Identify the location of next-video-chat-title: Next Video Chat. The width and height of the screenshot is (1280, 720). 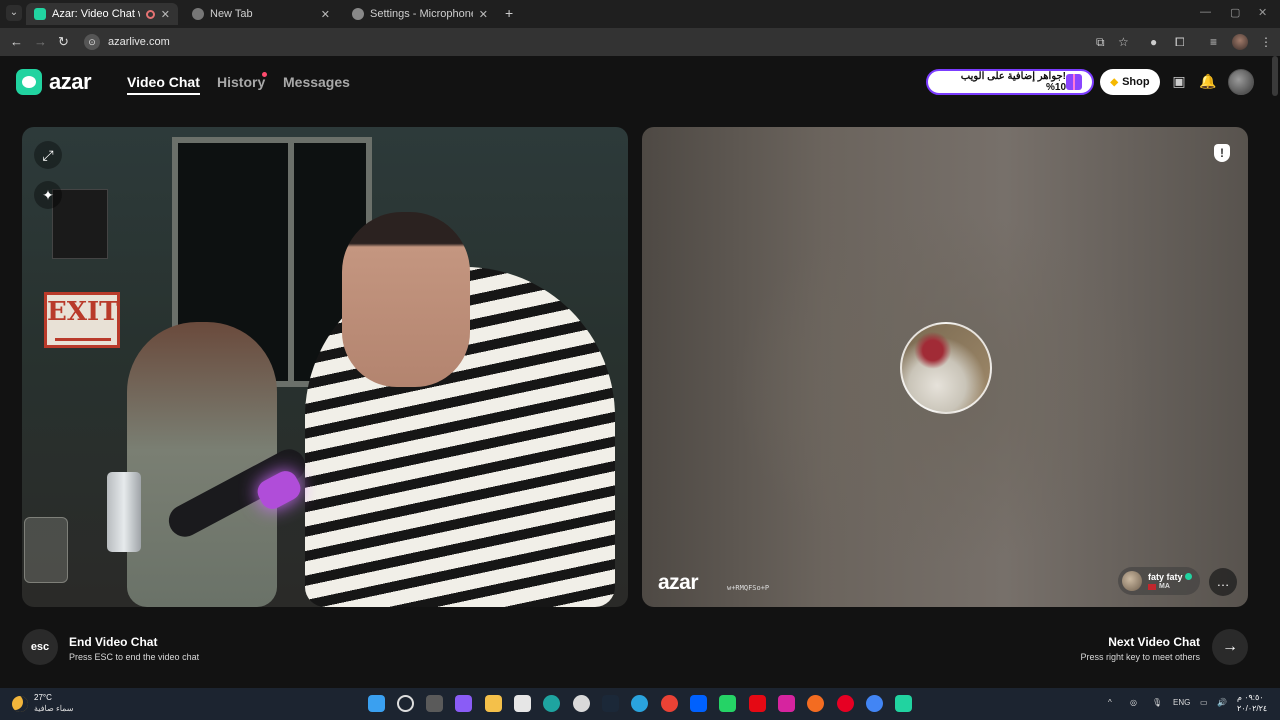
(1154, 642).